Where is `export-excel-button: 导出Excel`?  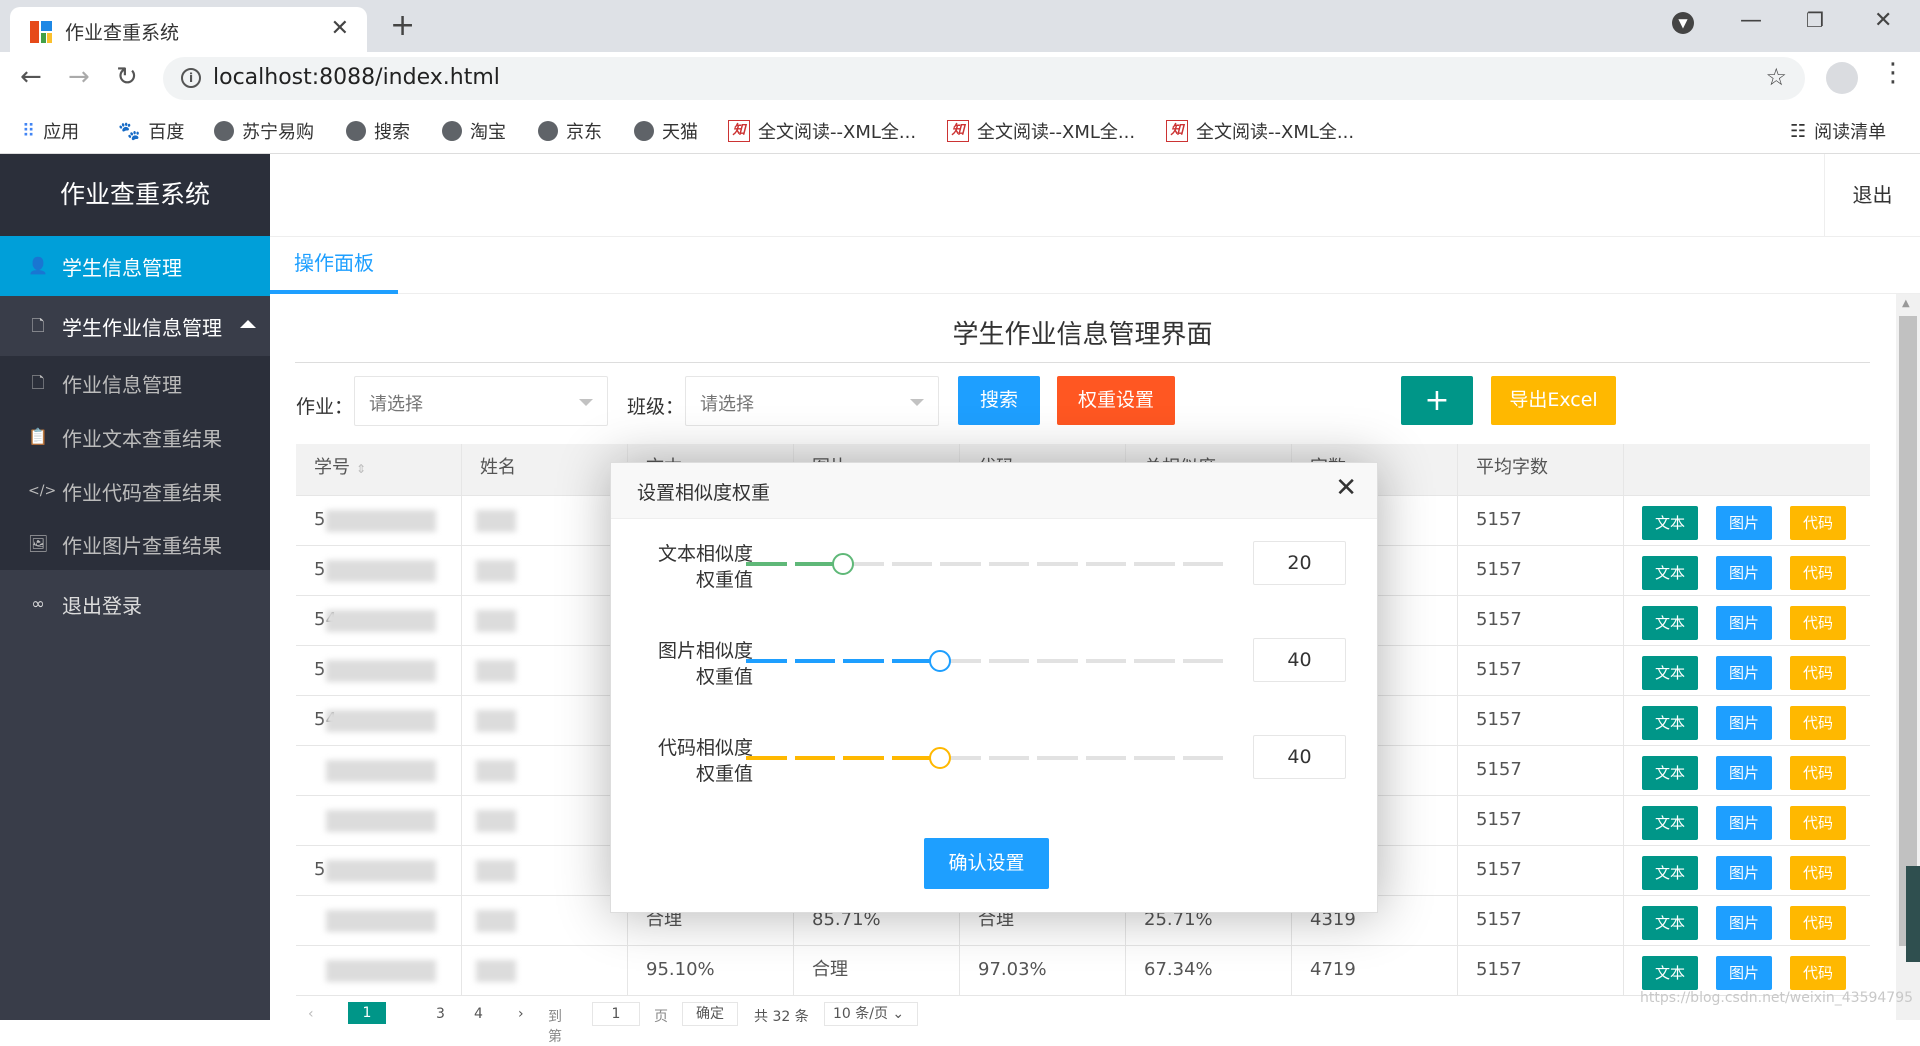 export-excel-button: 导出Excel is located at coordinates (1553, 400).